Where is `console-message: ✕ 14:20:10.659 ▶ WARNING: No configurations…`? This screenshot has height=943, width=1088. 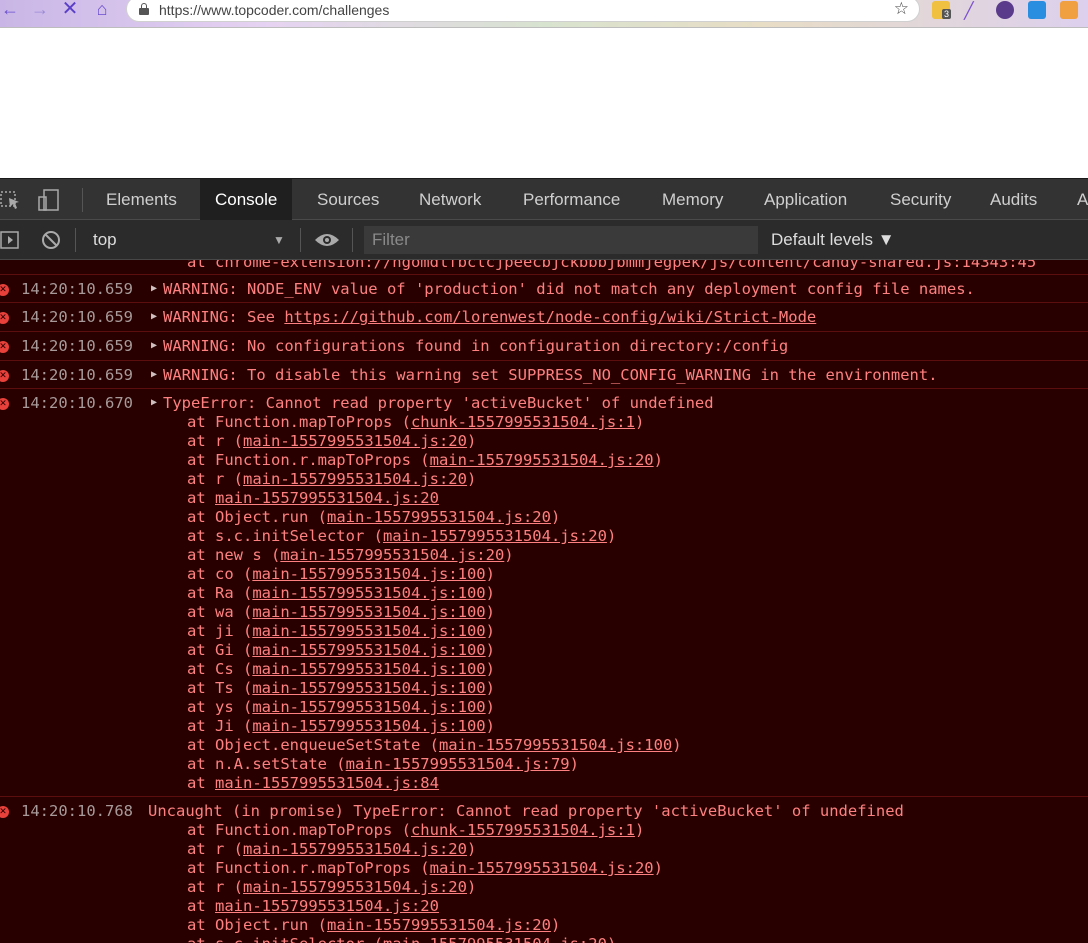 console-message: ✕ 14:20:10.659 ▶ WARNING: No configurations… is located at coordinates (544, 345).